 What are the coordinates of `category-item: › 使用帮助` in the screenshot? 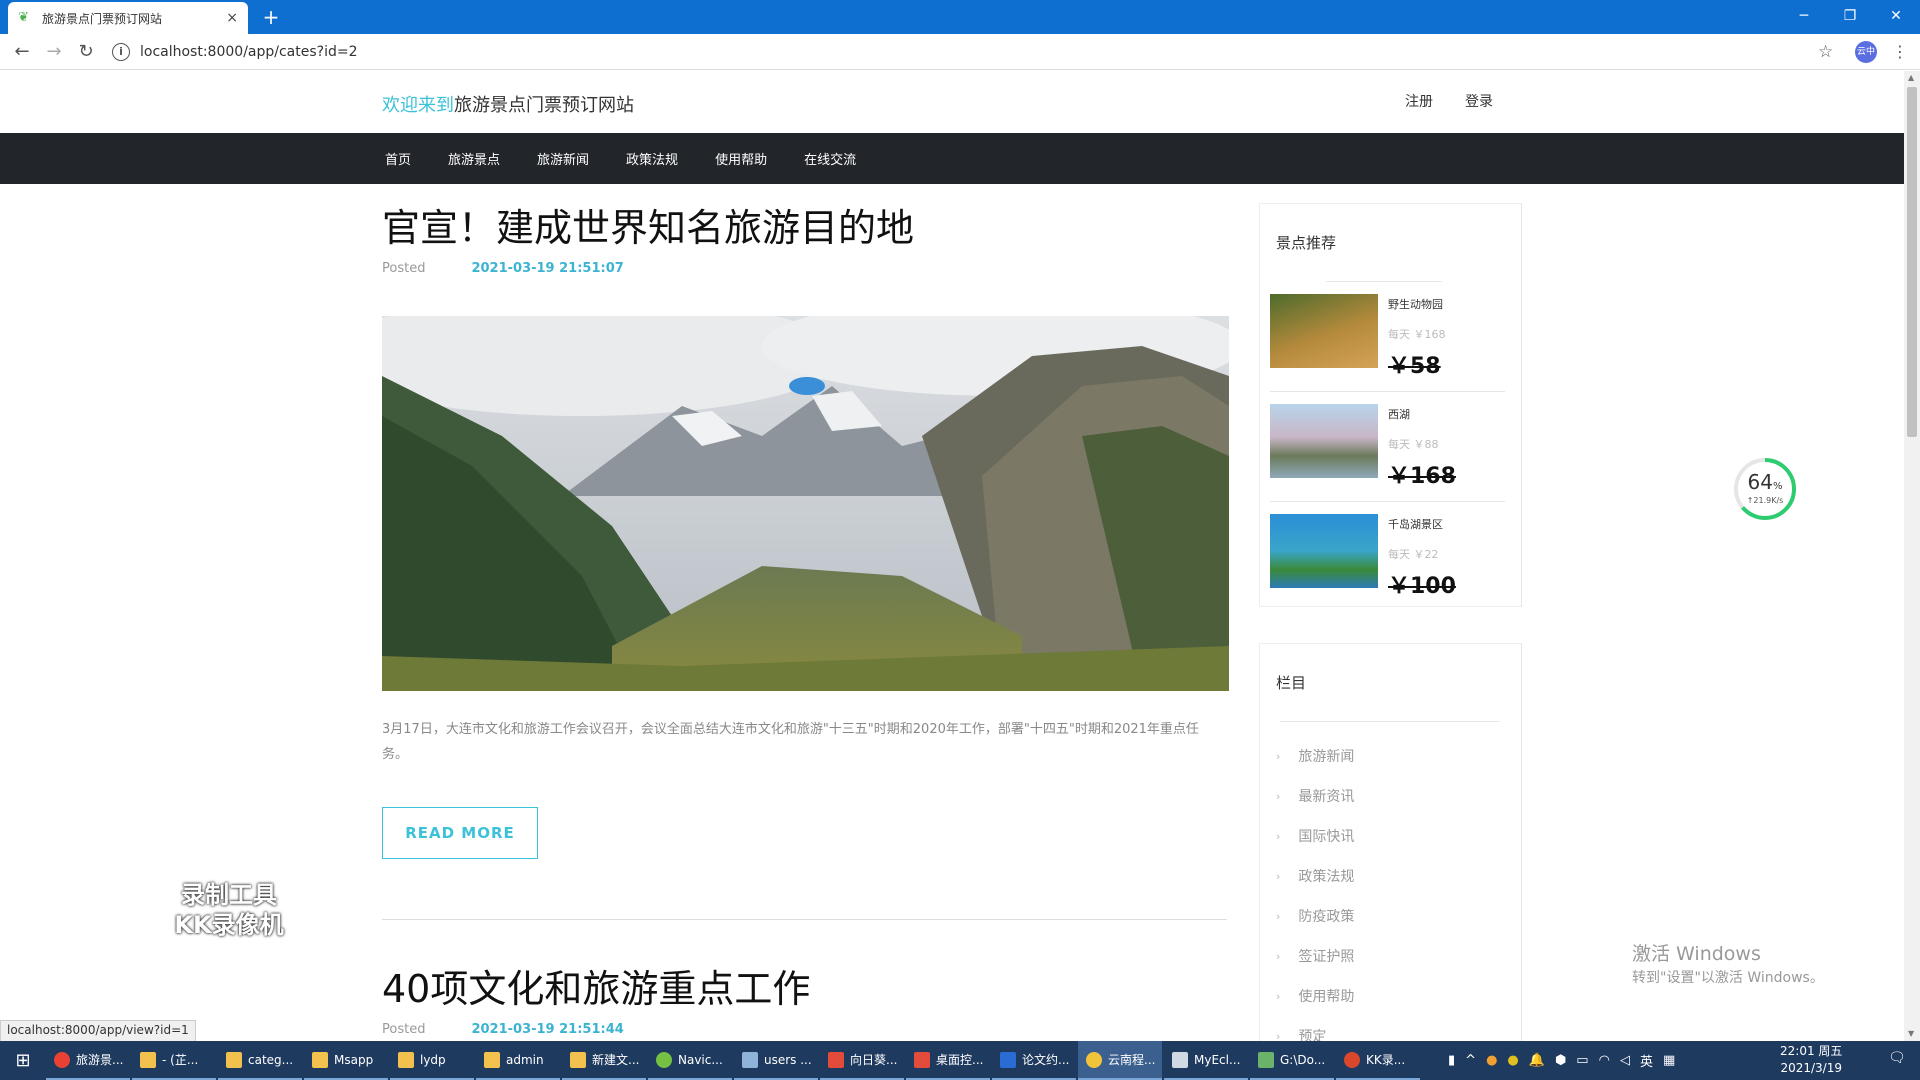 It's located at (1390, 996).